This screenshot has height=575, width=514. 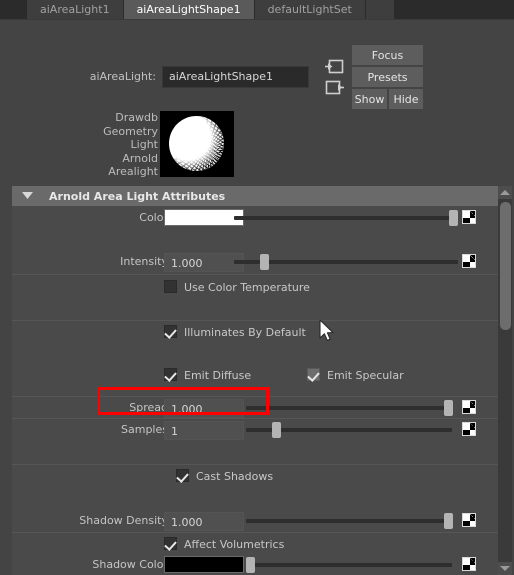 What do you see at coordinates (255, 449) in the screenshot?
I see `group-samples: Samples 1 Normalize` at bounding box center [255, 449].